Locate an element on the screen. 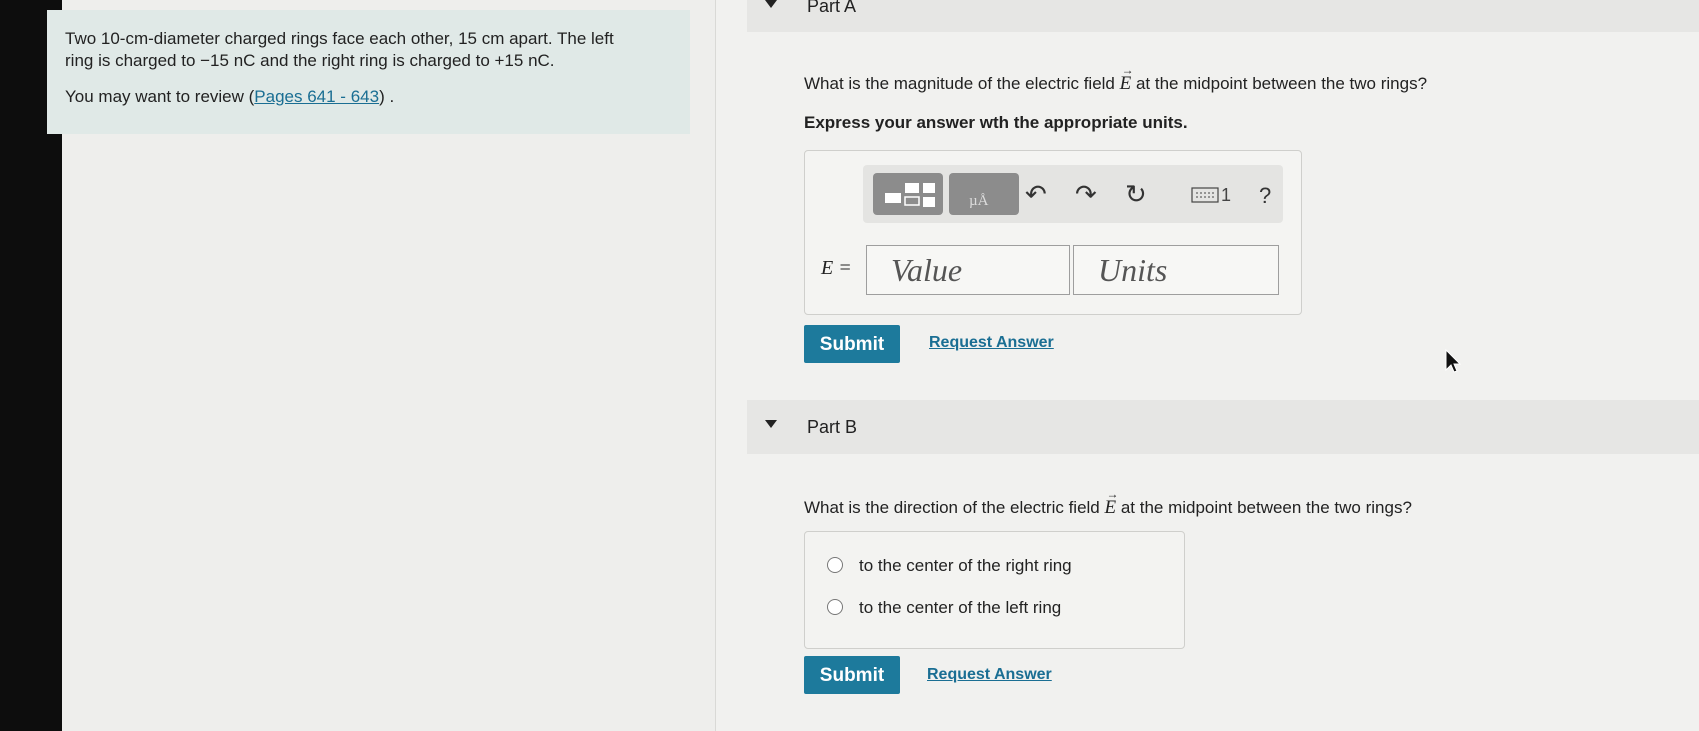  review-prefix: You may want to review ( is located at coordinates (160, 96).